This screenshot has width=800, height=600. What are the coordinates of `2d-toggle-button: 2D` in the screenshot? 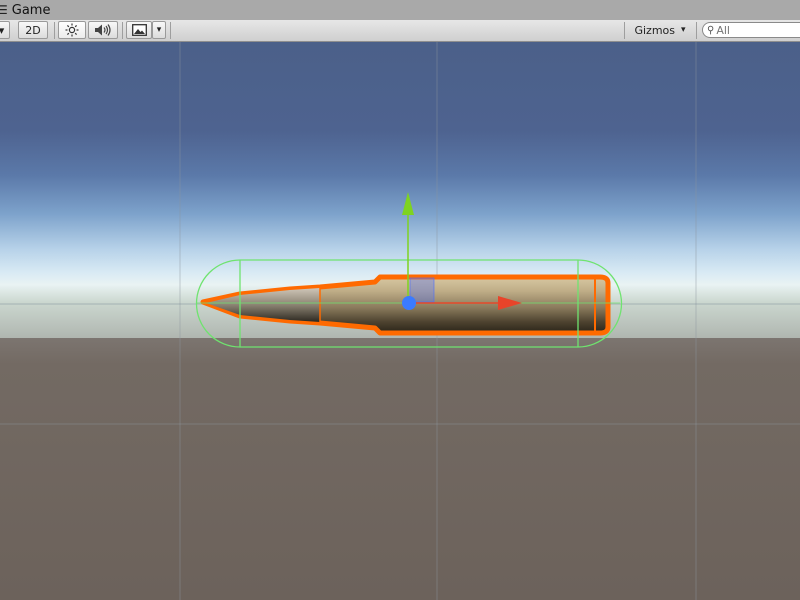 It's located at (33, 30).